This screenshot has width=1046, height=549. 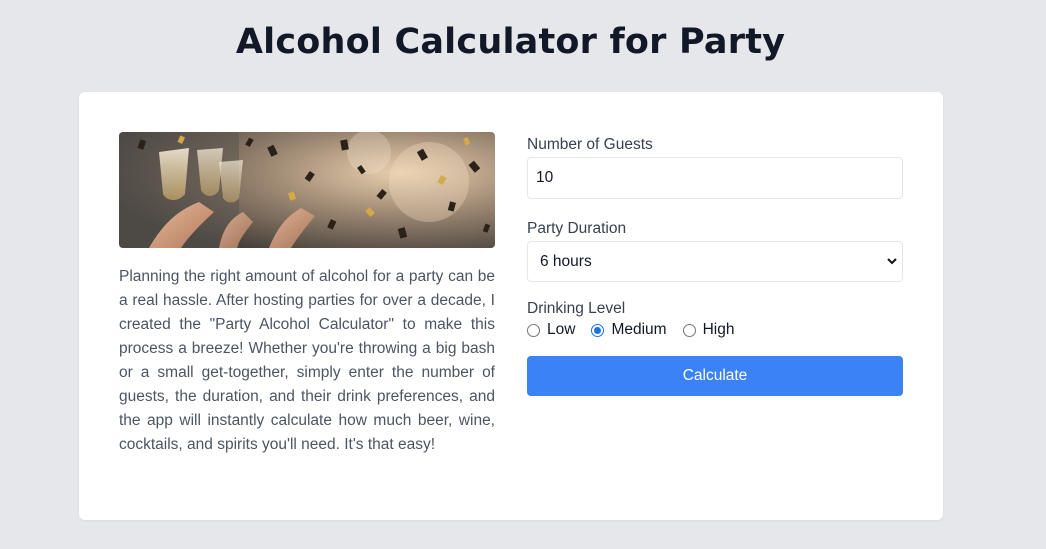 I want to click on radio-button-high, so click(x=689, y=330).